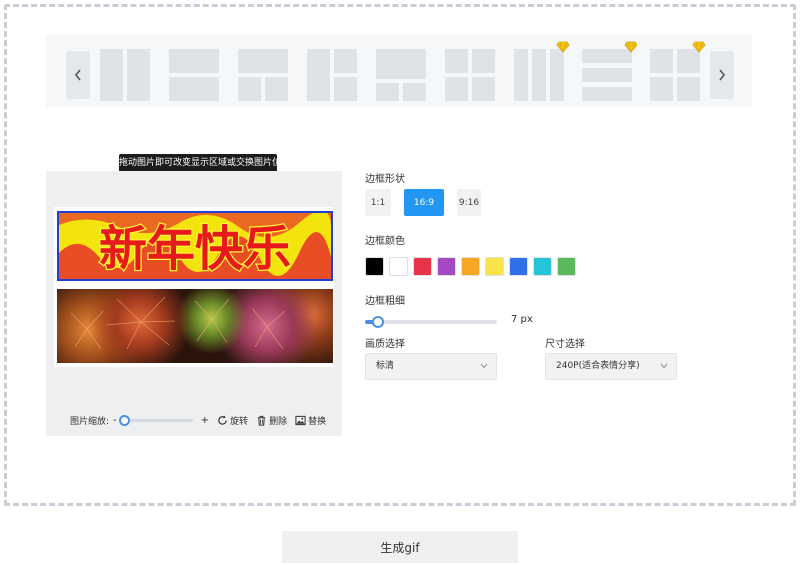 This screenshot has width=800, height=565. I want to click on layout-top-one-bottom-two-wide, so click(401, 75).